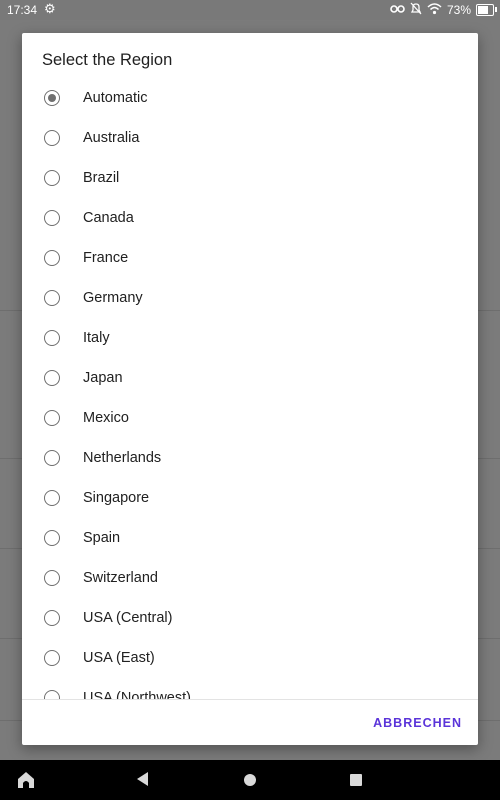  What do you see at coordinates (250, 618) in the screenshot?
I see `region-option: USA (Central)` at bounding box center [250, 618].